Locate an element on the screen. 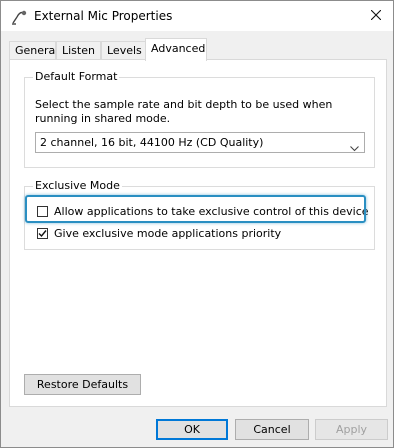  restore-defaults-button: Restore Defaults is located at coordinates (82, 384).